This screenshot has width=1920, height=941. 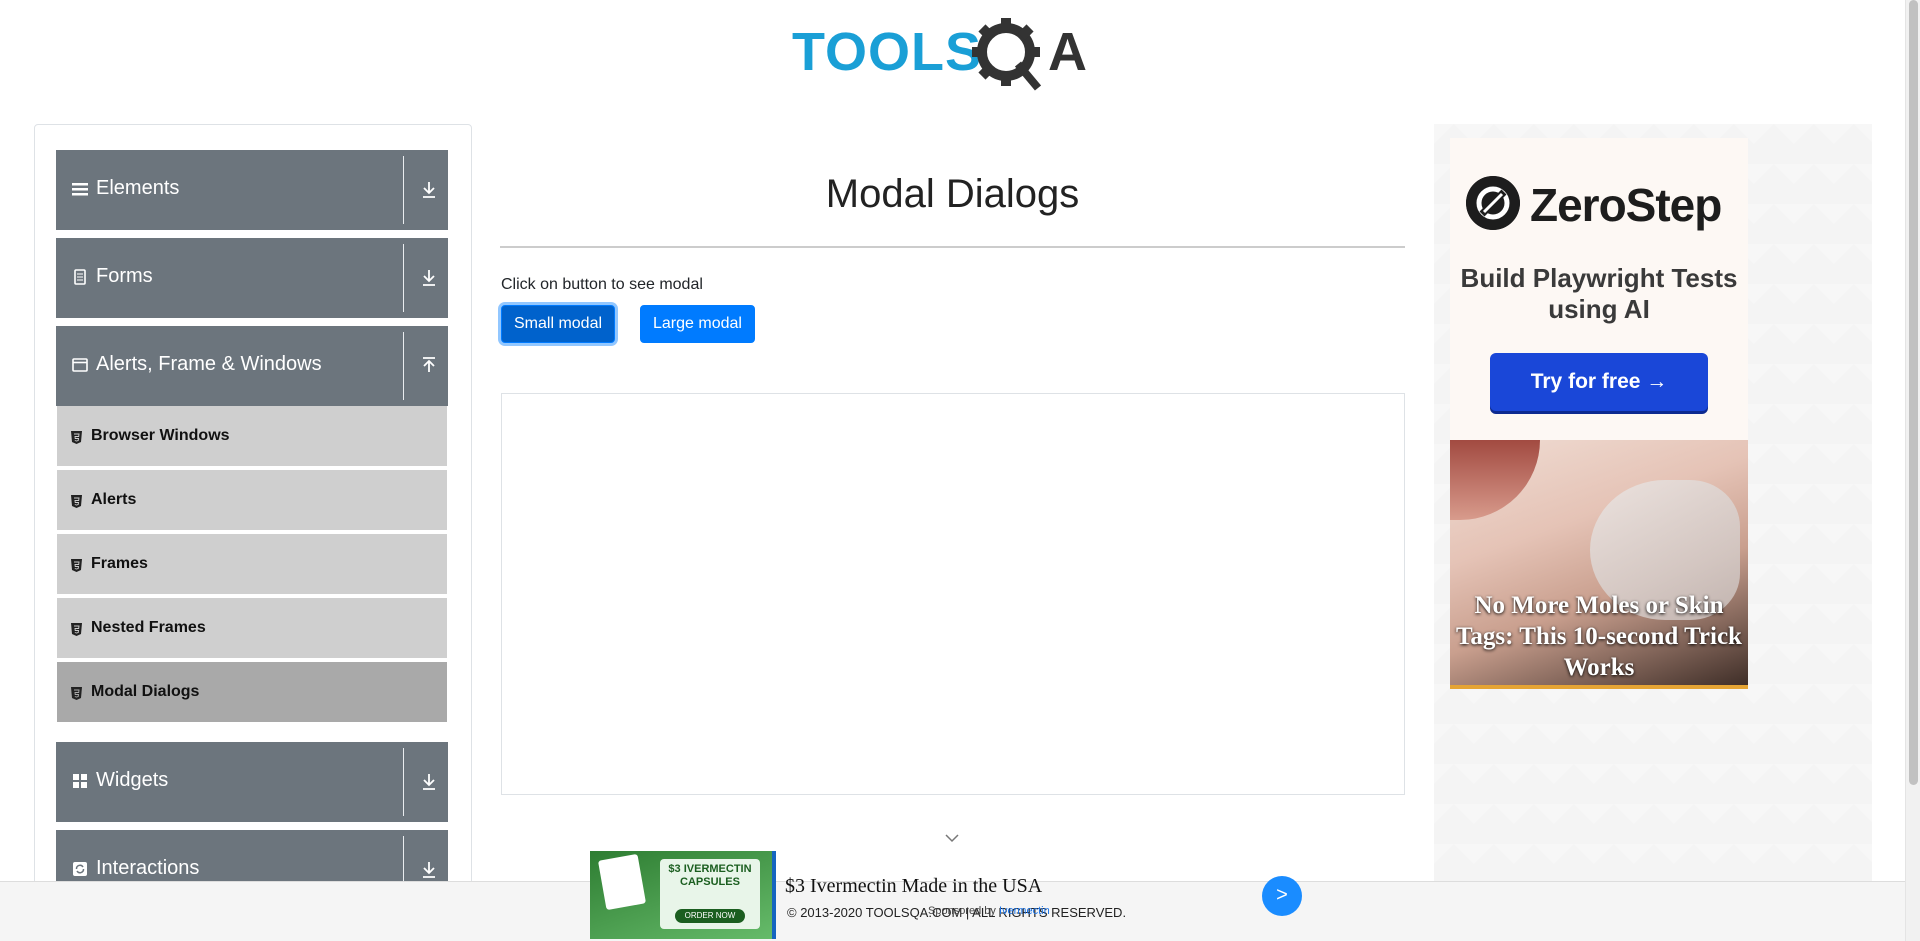 What do you see at coordinates (1599, 293) in the screenshot?
I see `zerostep-tagline: Build Playwright Tests using AI` at bounding box center [1599, 293].